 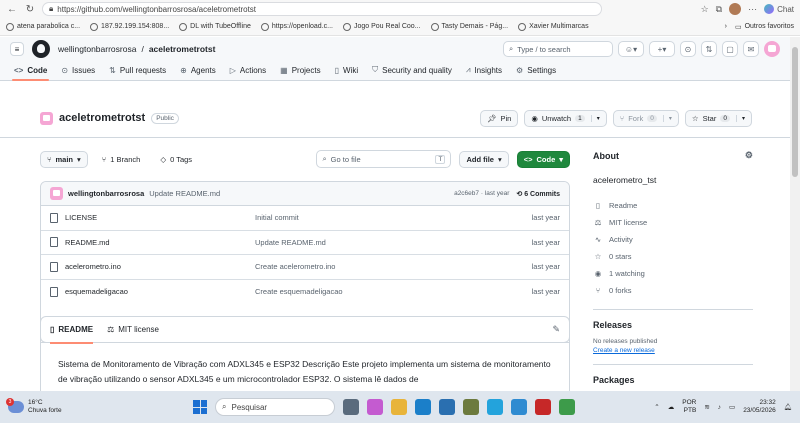 What do you see at coordinates (688, 49) in the screenshot?
I see `issues-icon: ⊙` at bounding box center [688, 49].